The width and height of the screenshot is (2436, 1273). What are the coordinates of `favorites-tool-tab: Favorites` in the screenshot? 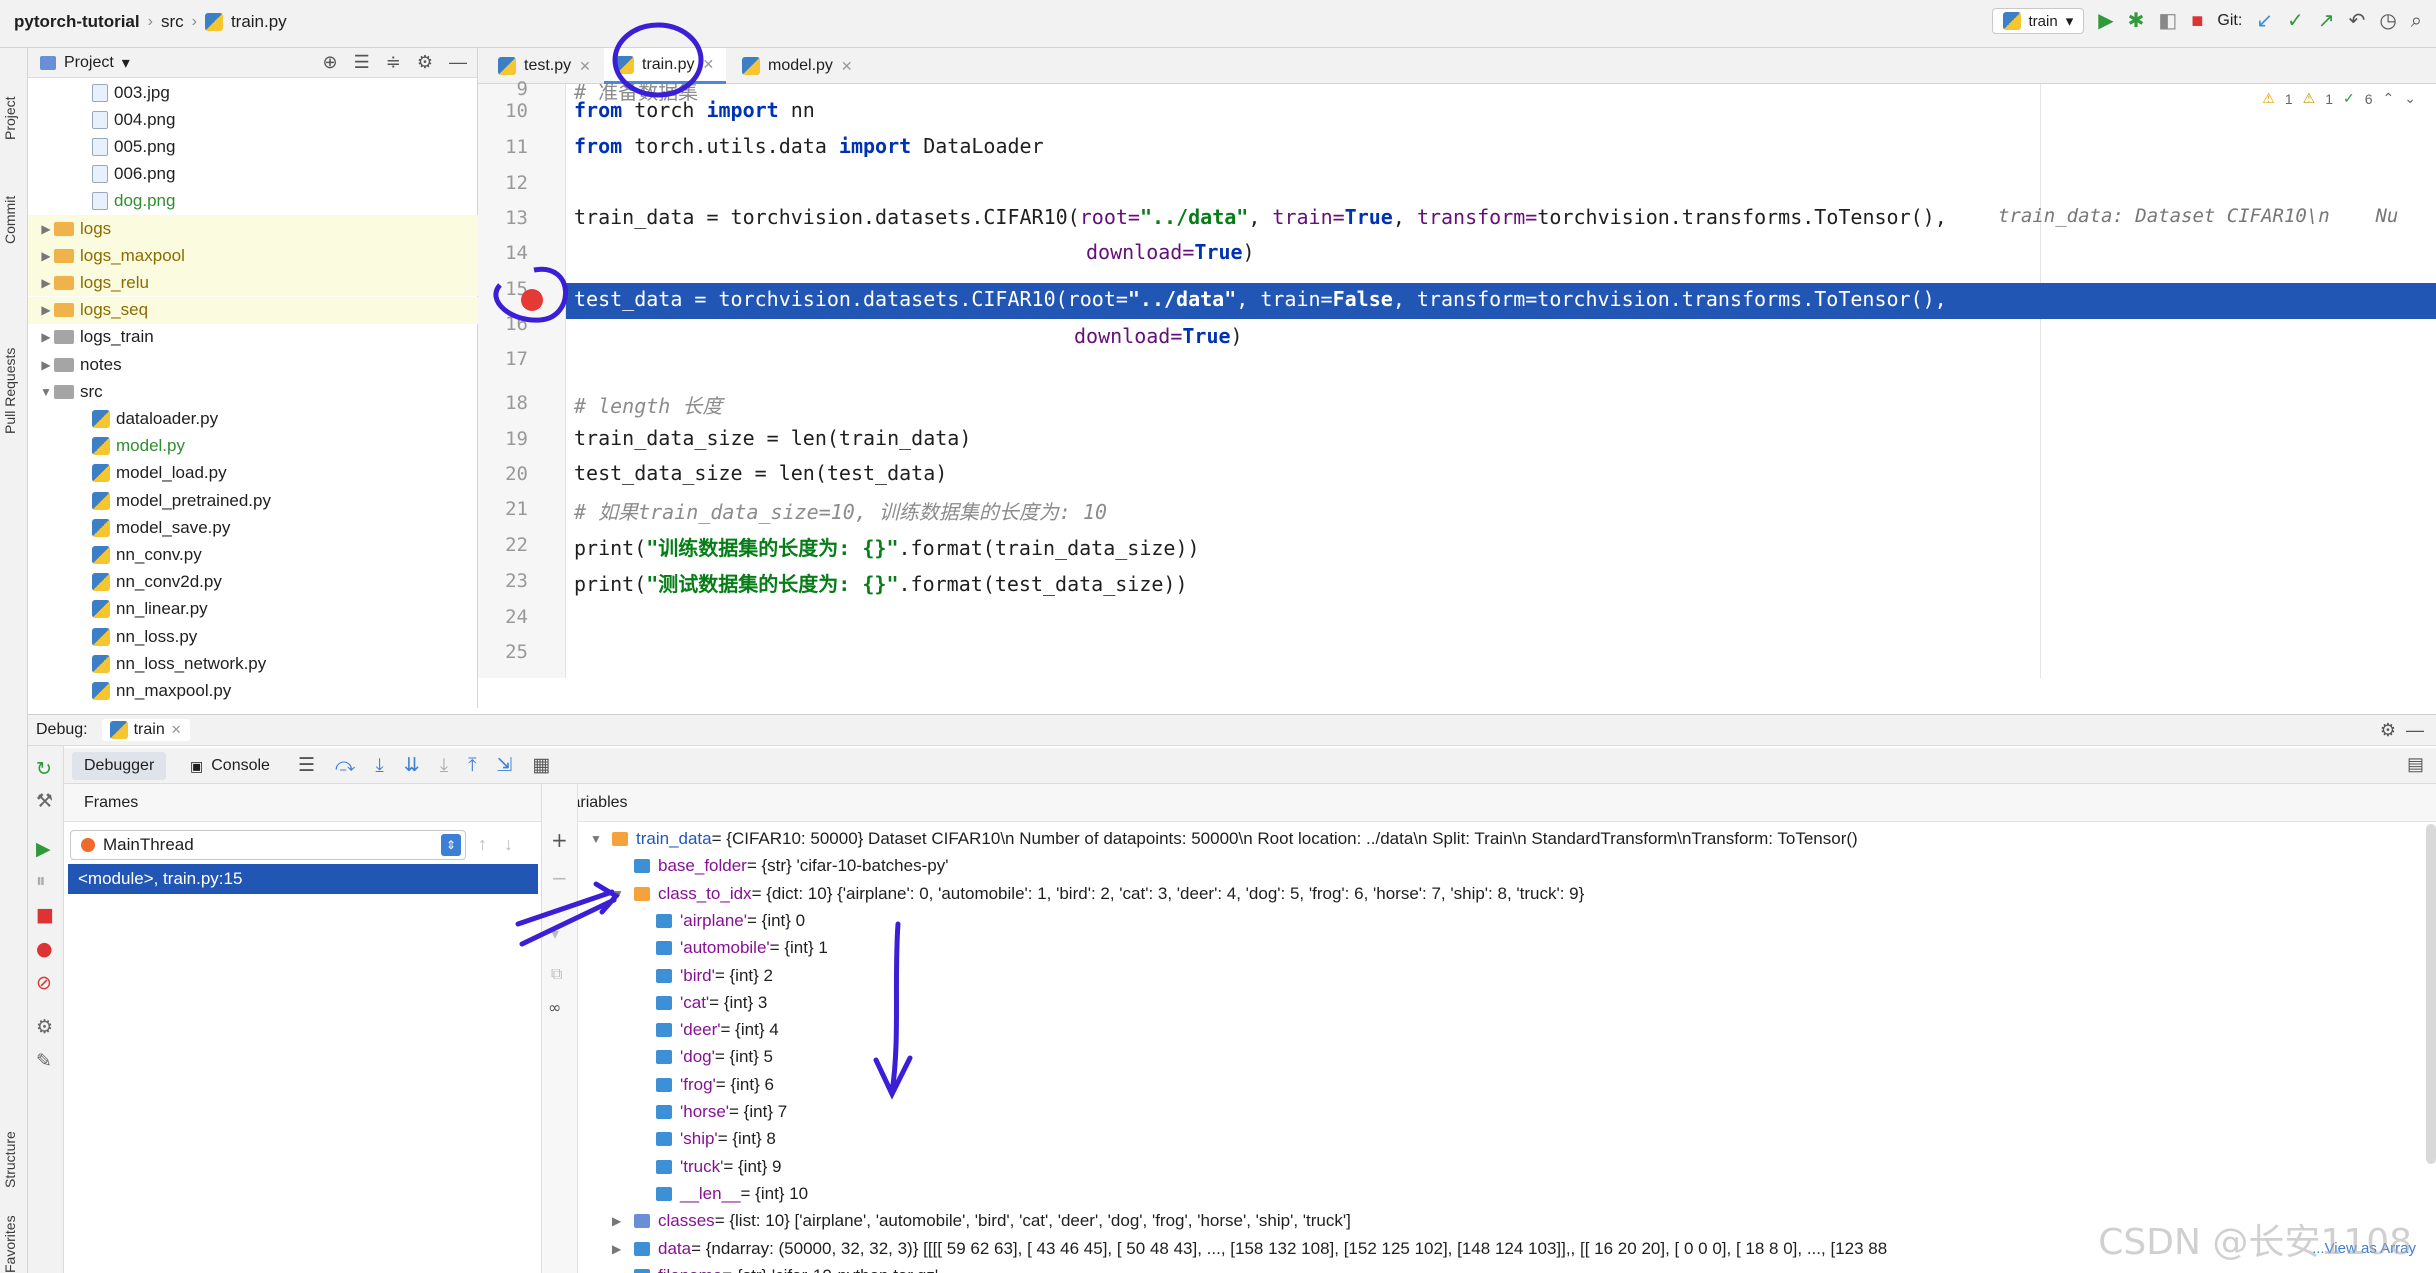 It's located at (10, 1244).